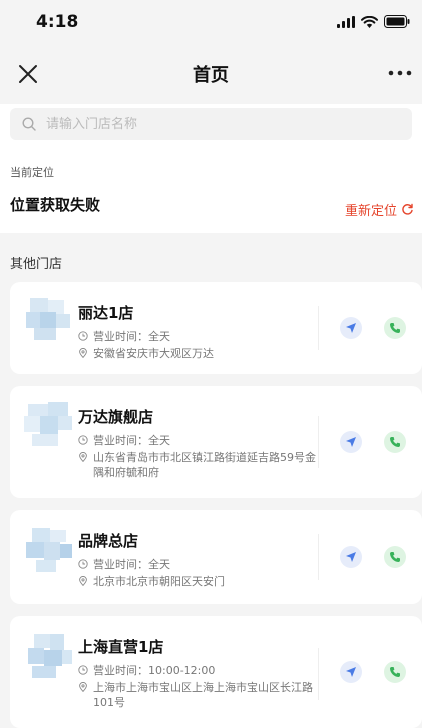 The width and height of the screenshot is (422, 728). I want to click on store-info: 品牌总店 营业时间：全天 北京市北京市朝阳区天安门, so click(198, 559).